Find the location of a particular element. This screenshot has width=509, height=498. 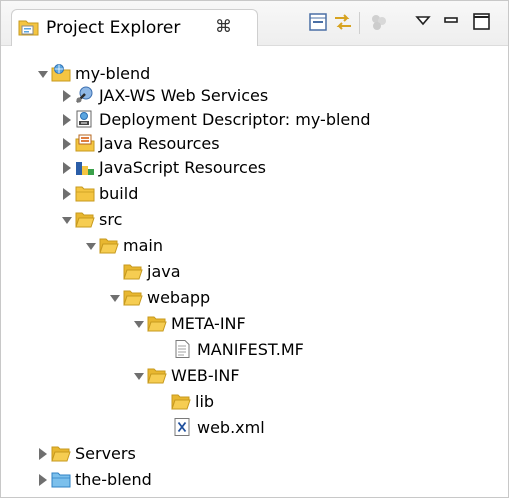

deployment-descriptor-icon is located at coordinates (85, 119).